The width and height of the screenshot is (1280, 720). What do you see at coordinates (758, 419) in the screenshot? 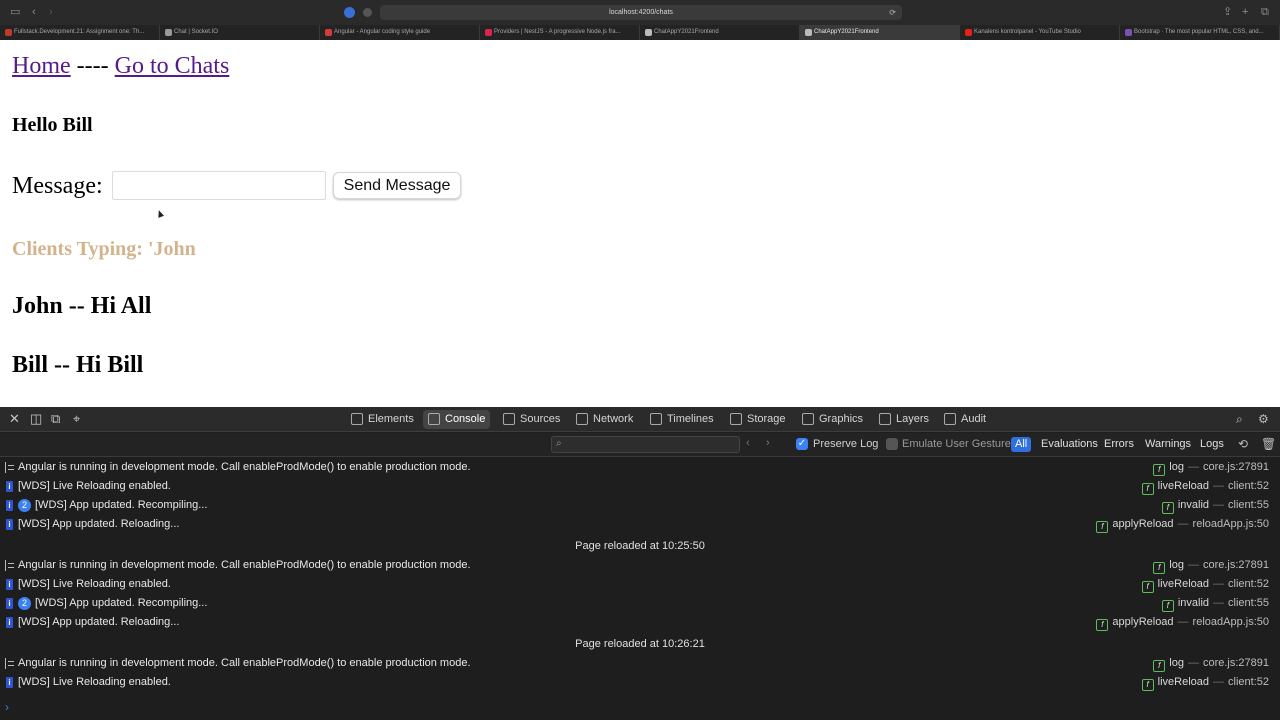
I see `tab-storage: Storage` at bounding box center [758, 419].